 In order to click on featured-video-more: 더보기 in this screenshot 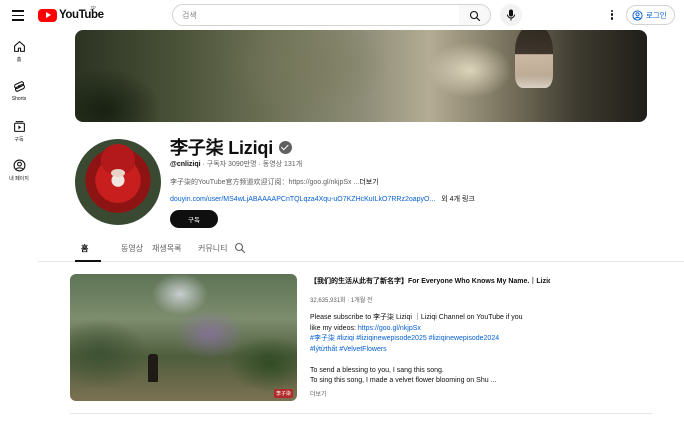, I will do `click(318, 393)`.